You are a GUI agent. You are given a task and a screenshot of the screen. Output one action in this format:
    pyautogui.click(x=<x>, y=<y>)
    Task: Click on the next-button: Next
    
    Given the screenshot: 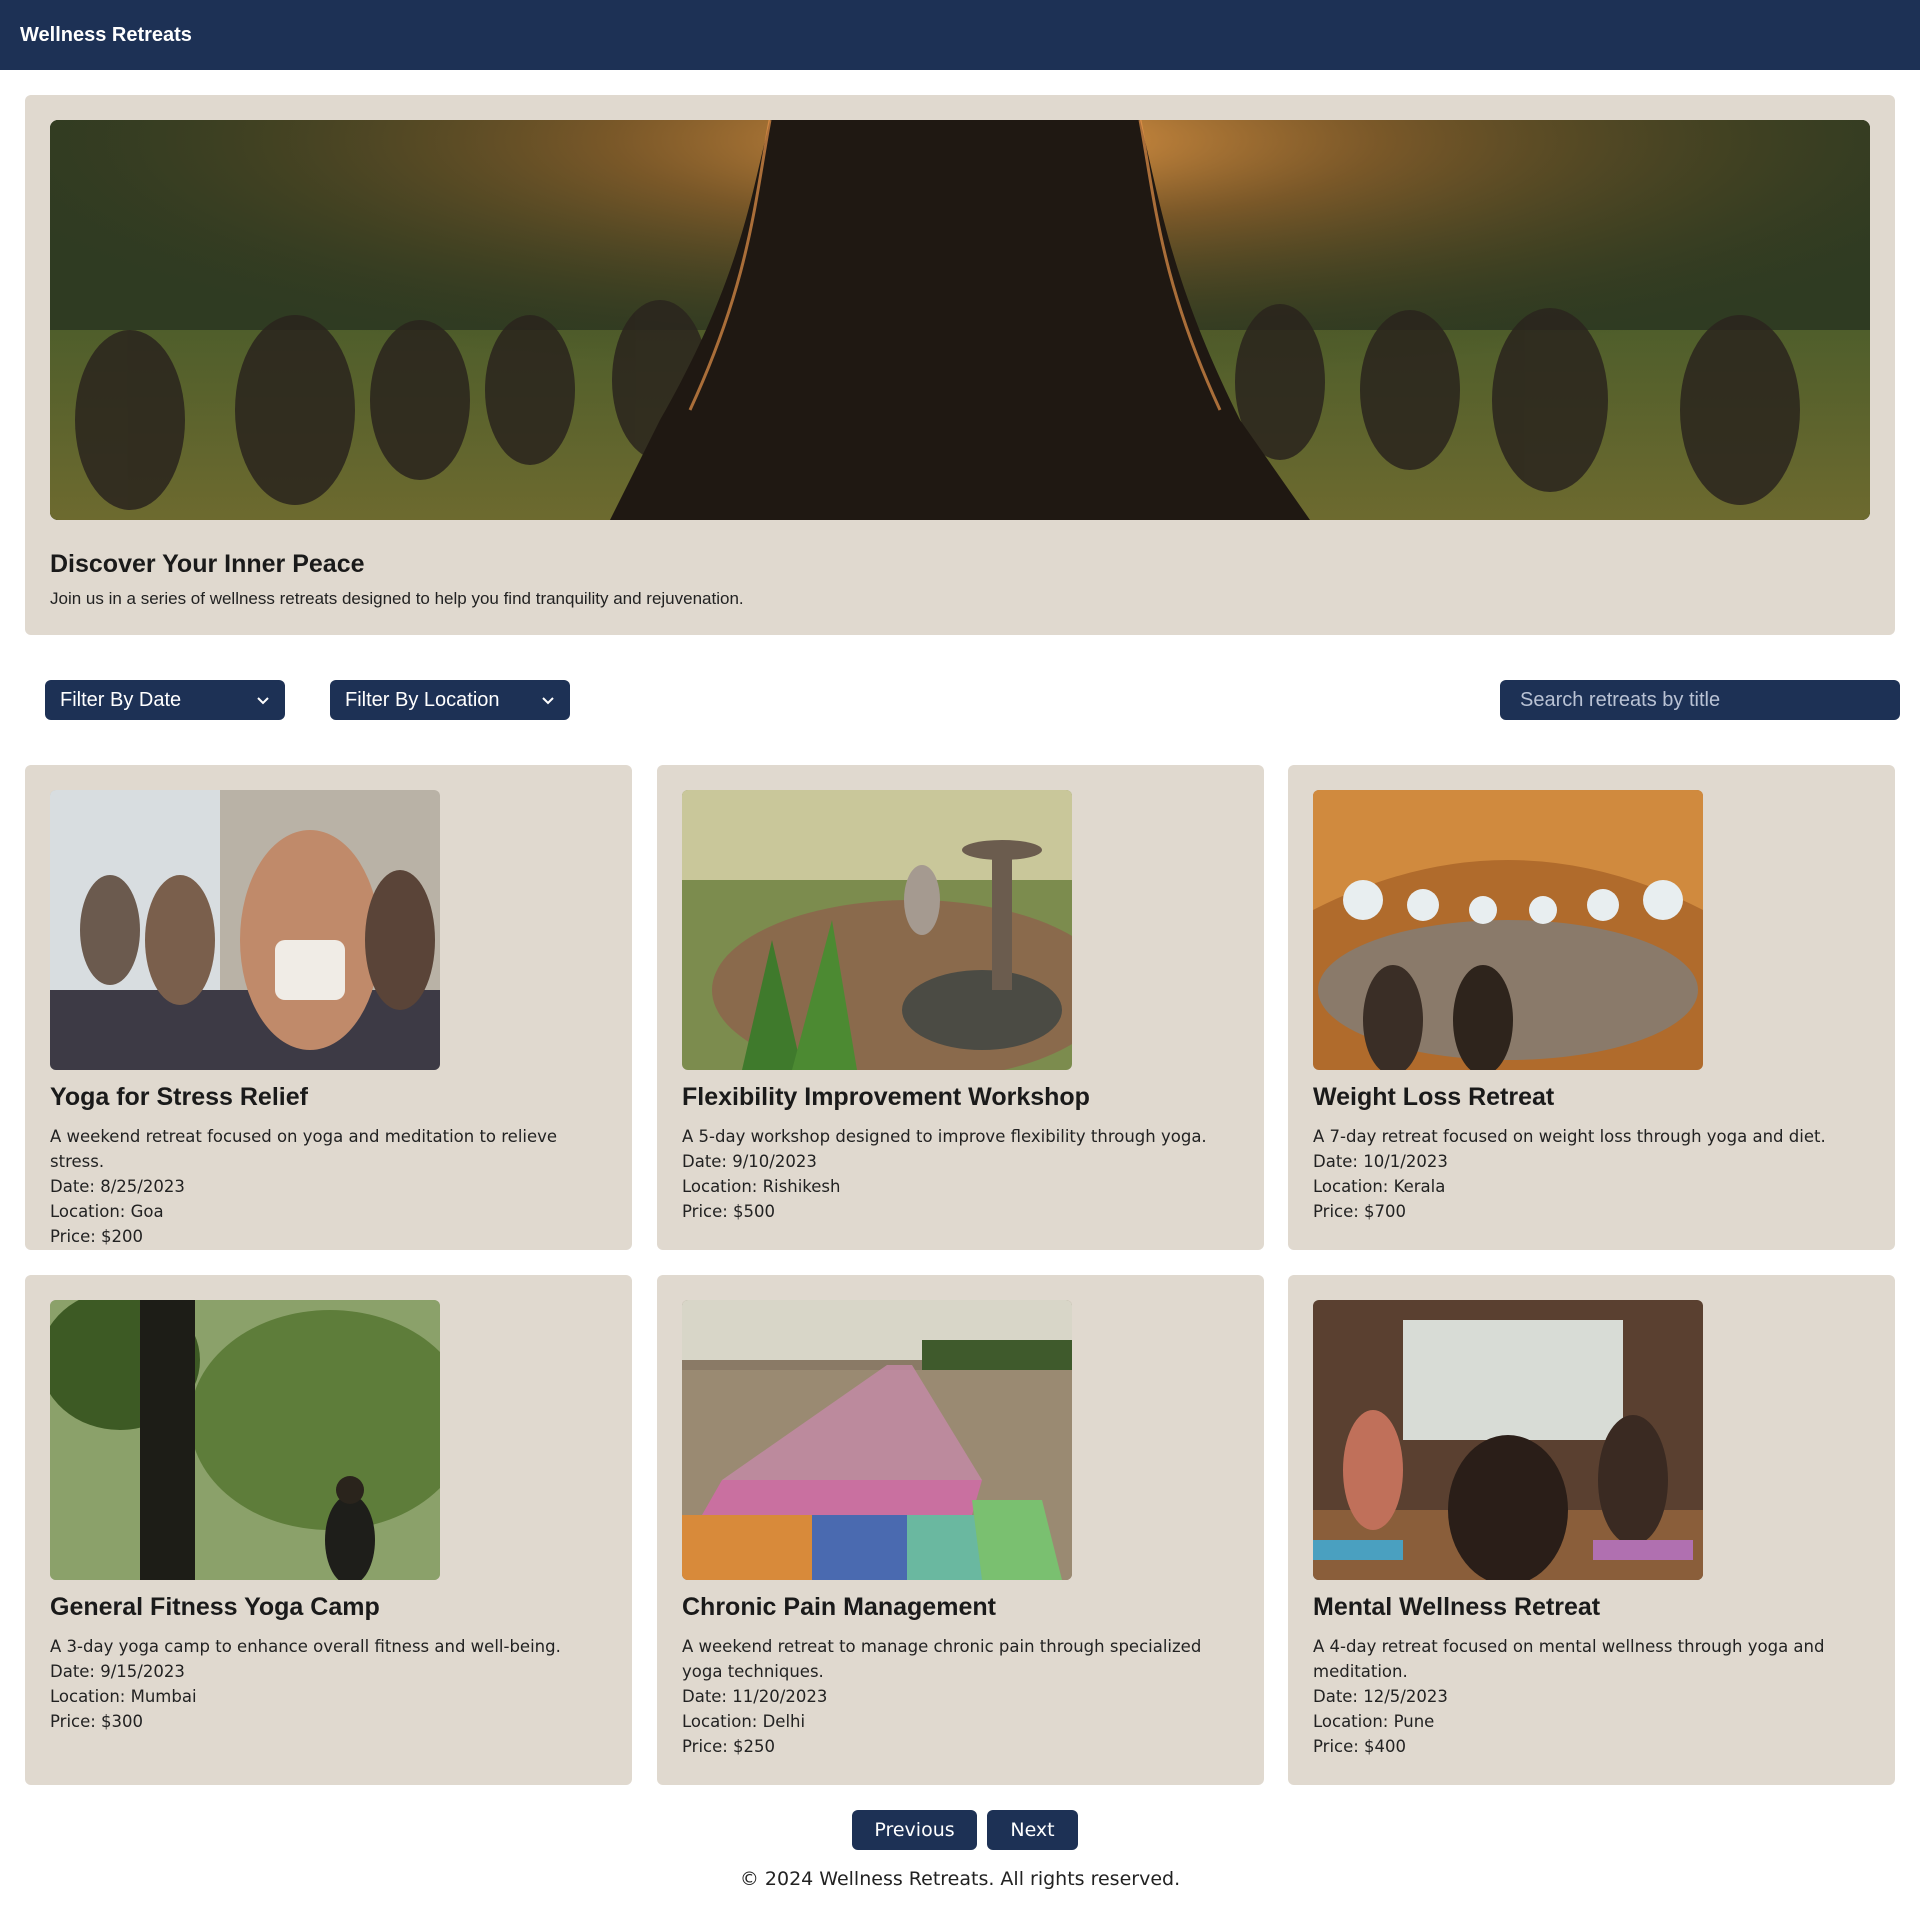 What is the action you would take?
    pyautogui.click(x=1032, y=1830)
    